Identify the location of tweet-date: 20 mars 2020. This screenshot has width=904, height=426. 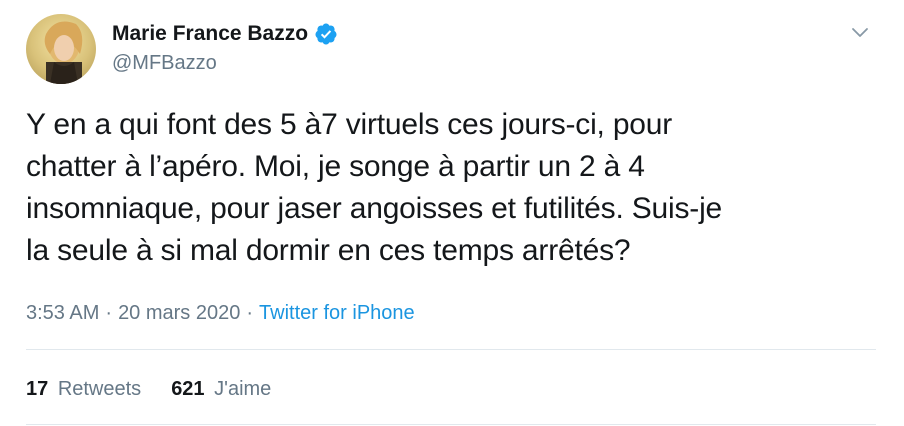
(179, 313).